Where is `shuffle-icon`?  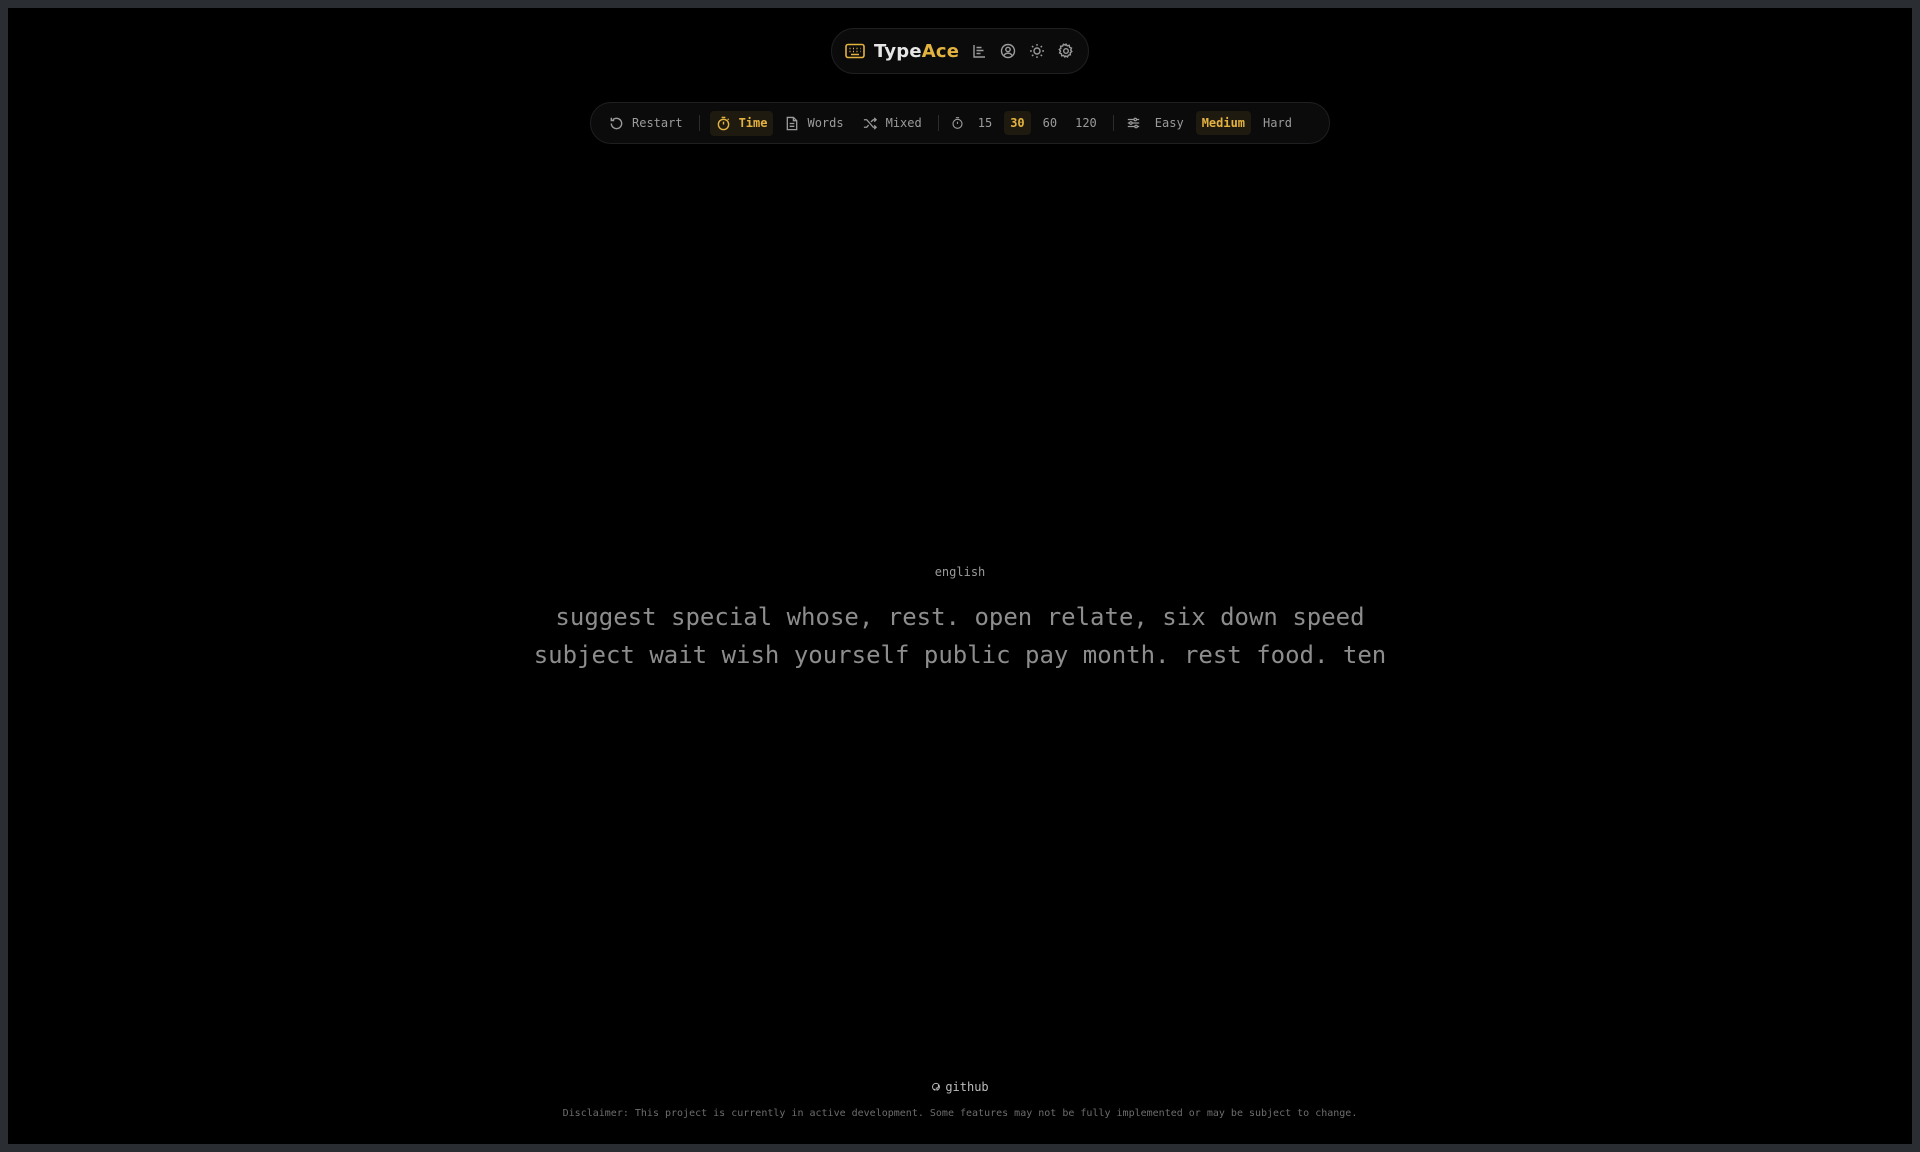
shuffle-icon is located at coordinates (870, 123).